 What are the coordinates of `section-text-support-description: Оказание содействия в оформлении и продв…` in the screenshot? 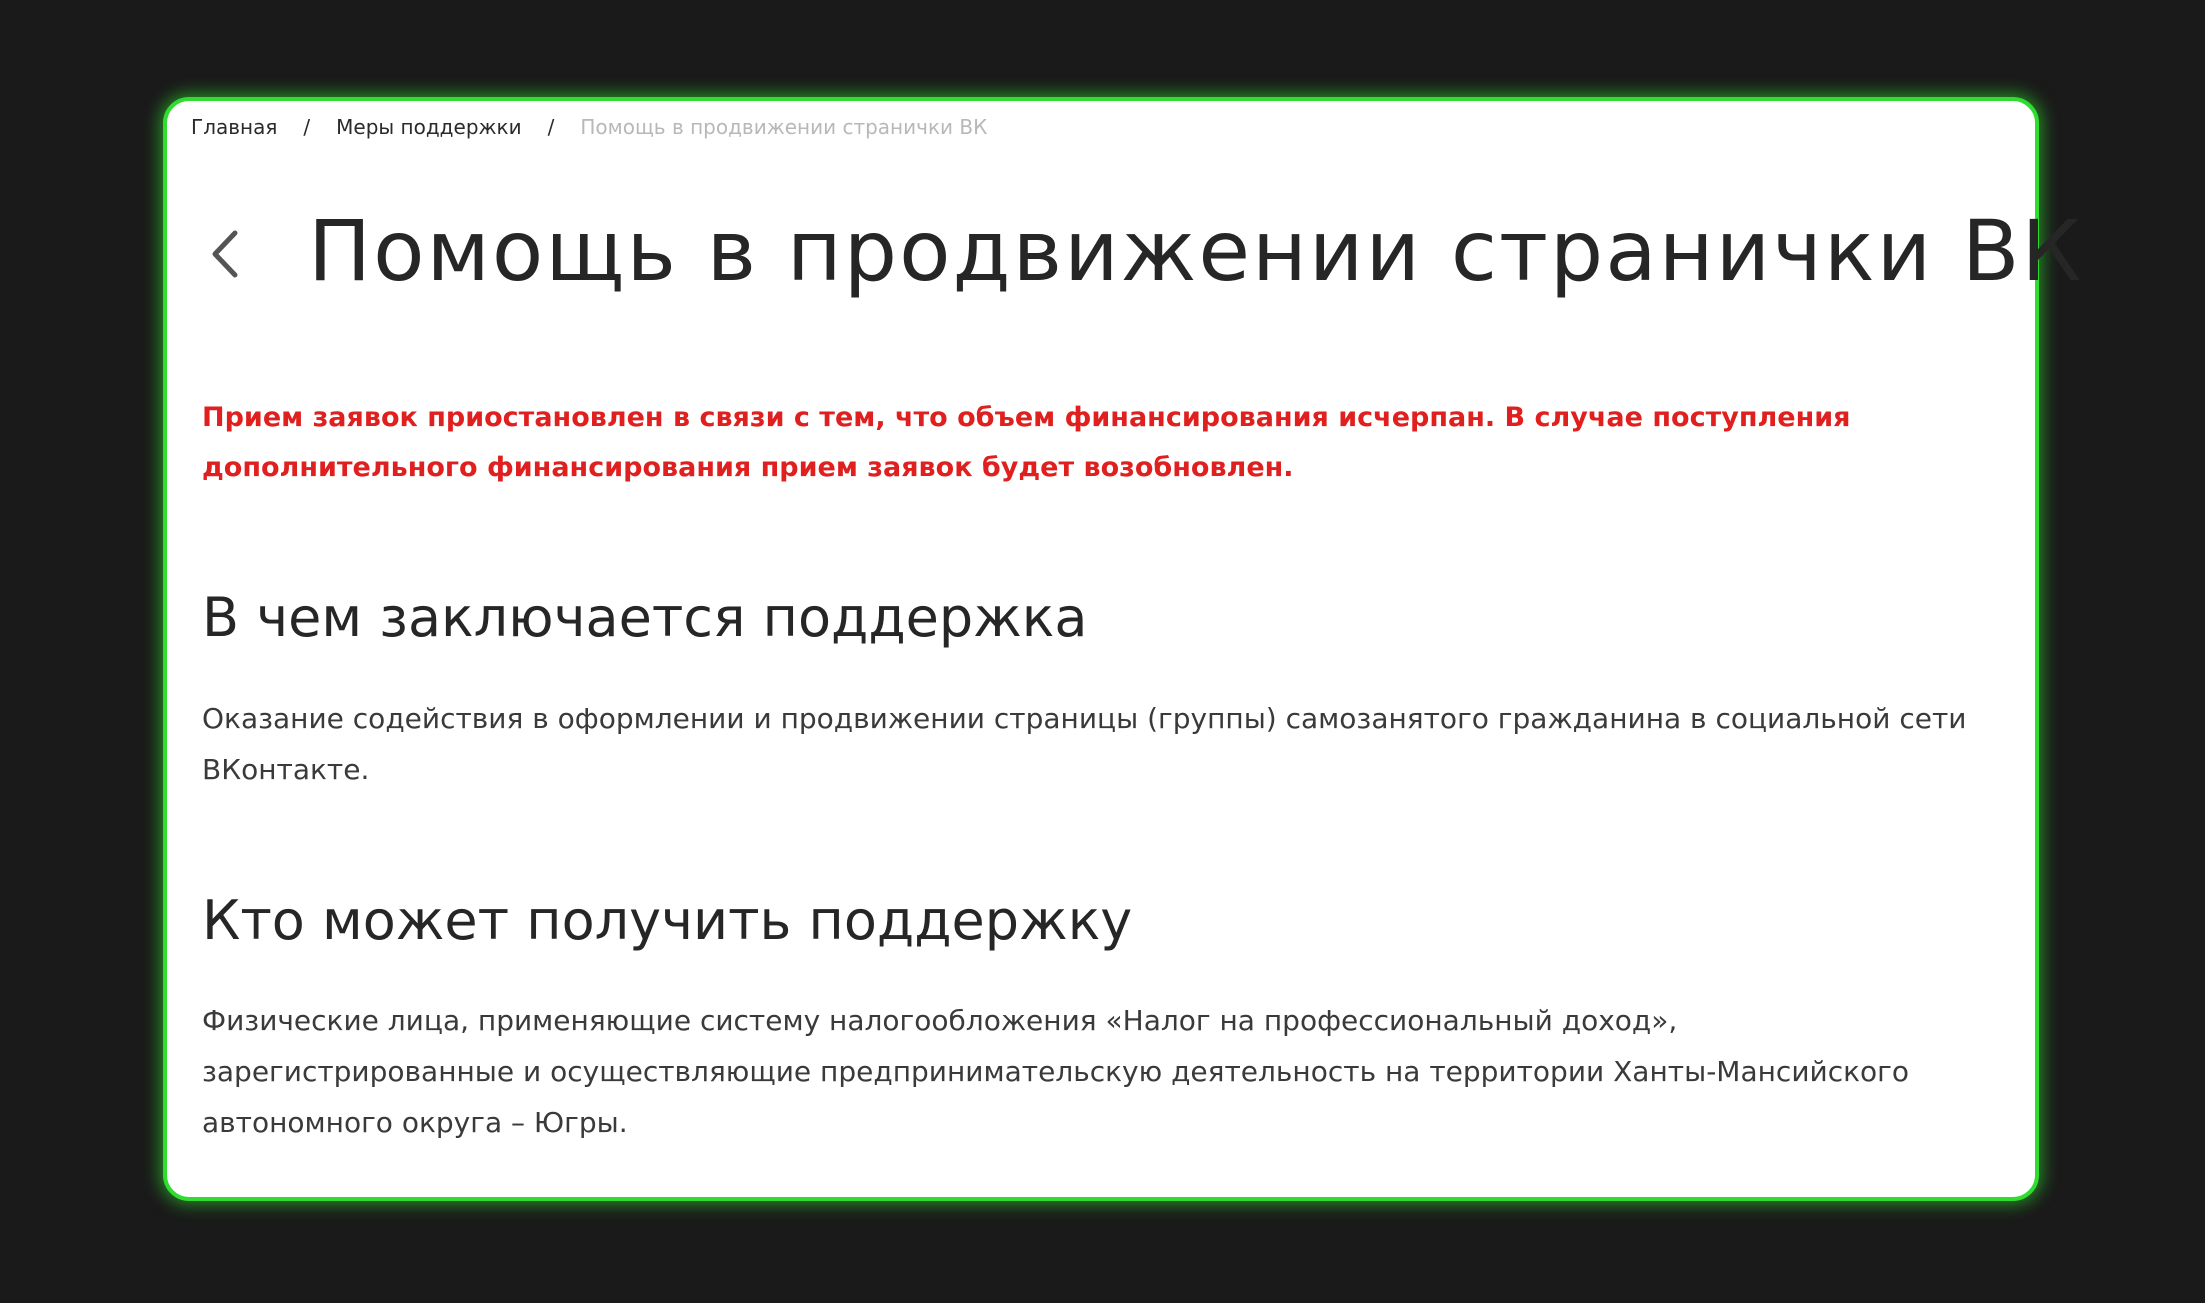 It's located at (1084, 744).